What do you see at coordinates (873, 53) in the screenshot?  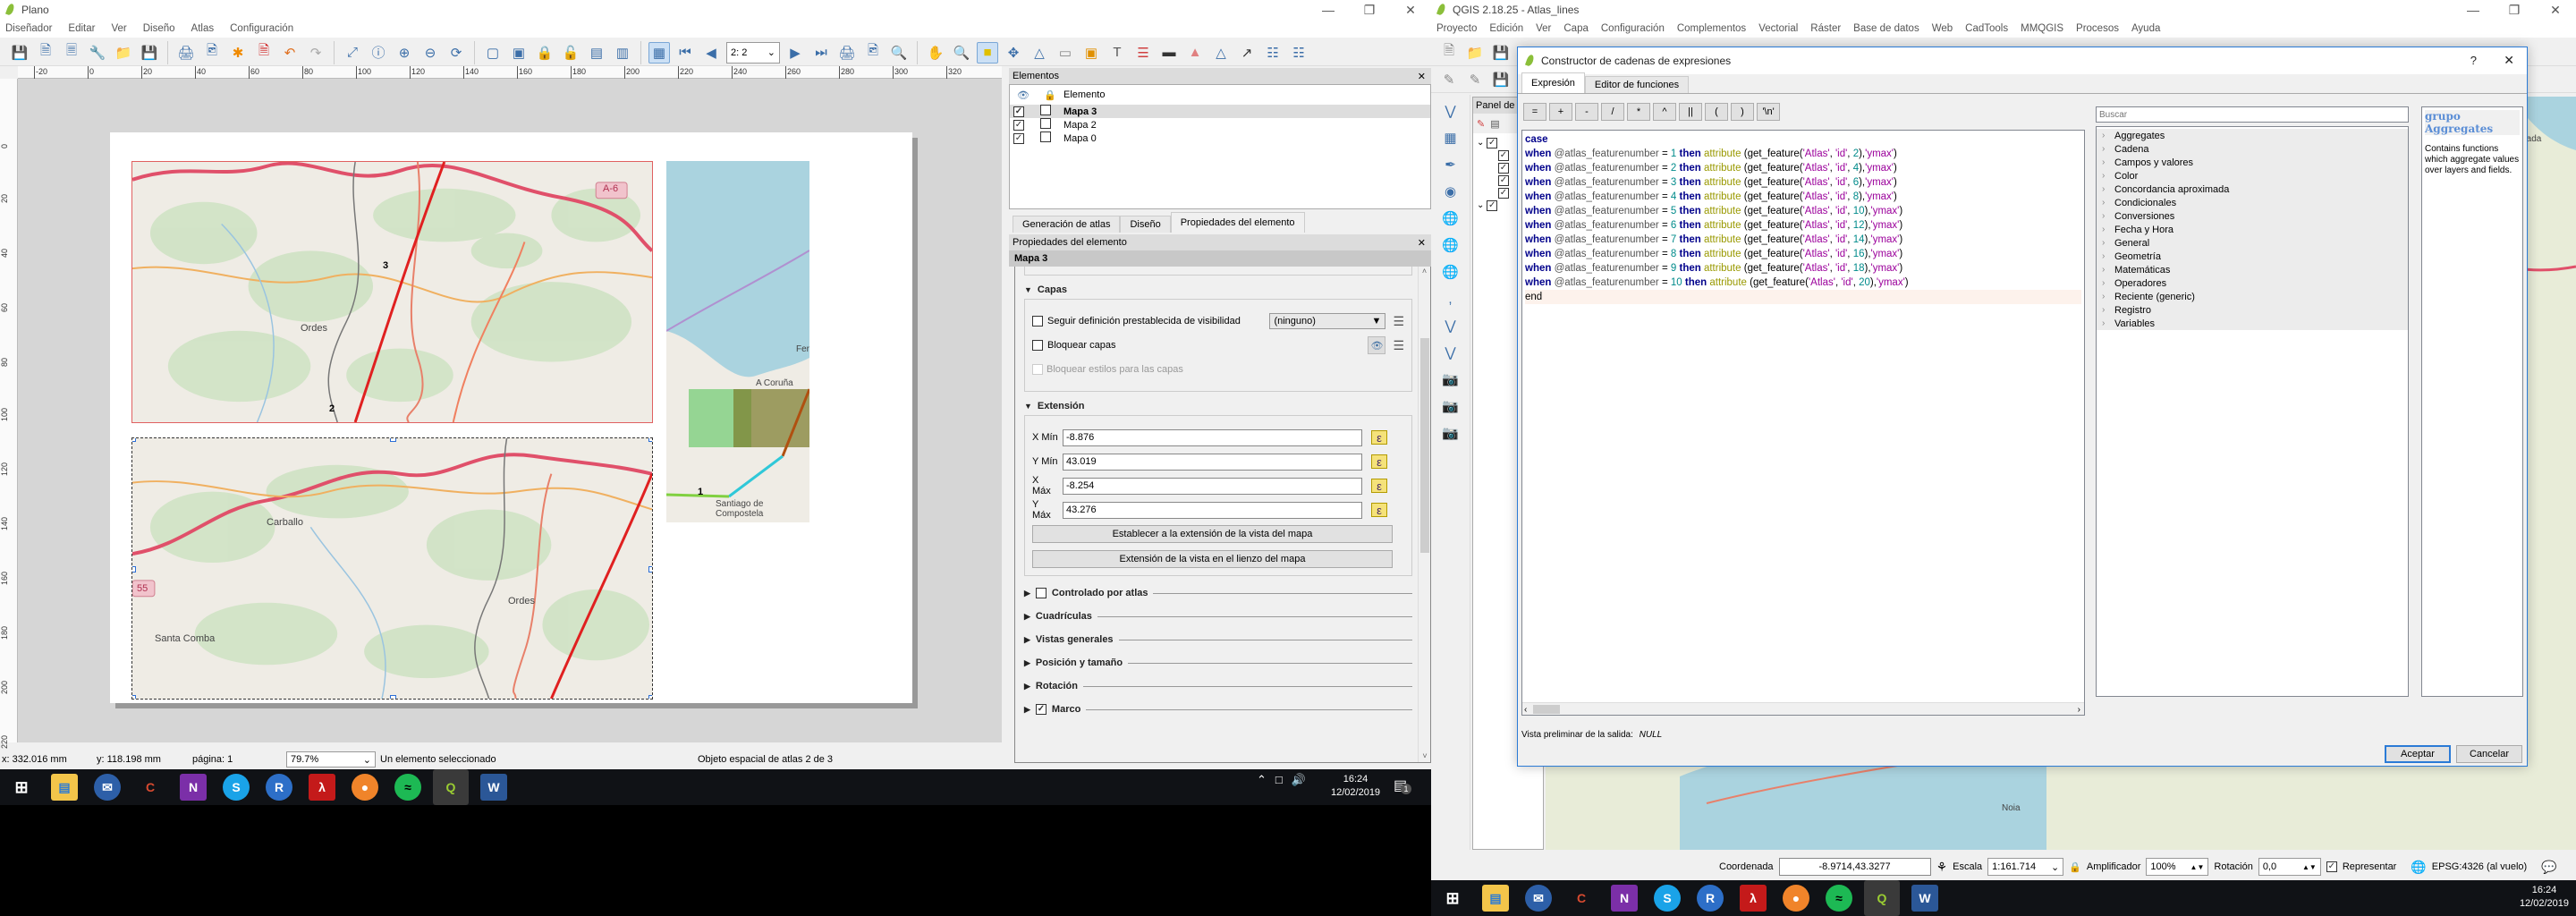 I see `export-atlas-image-icon: 🖻` at bounding box center [873, 53].